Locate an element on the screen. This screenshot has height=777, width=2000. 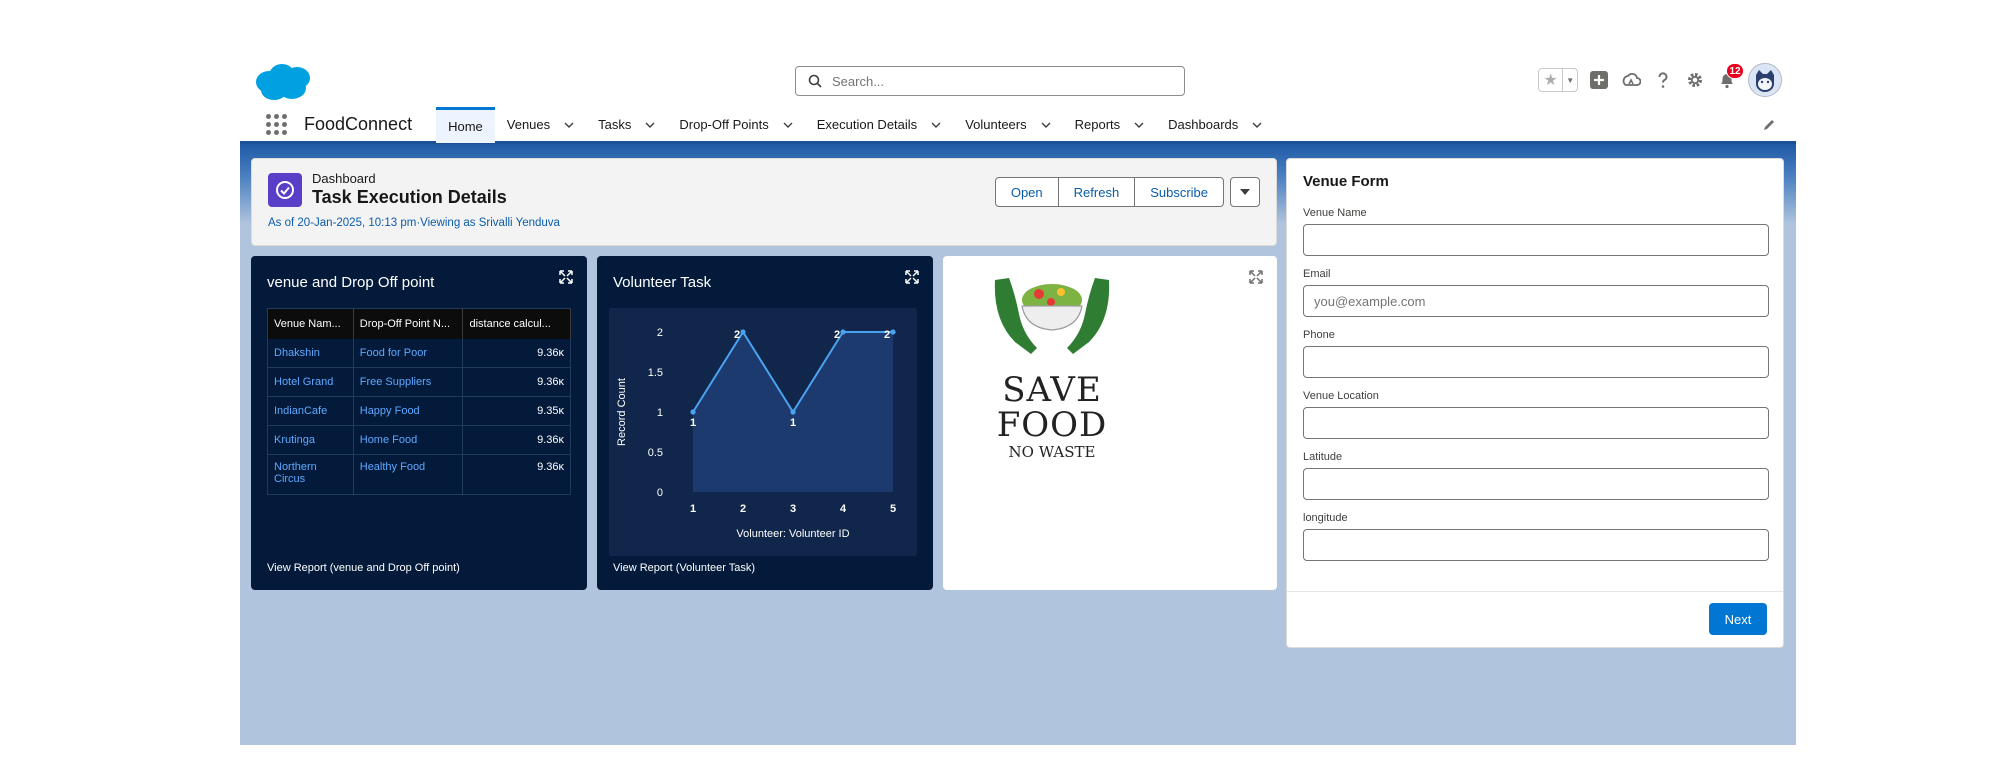
global-header: ★ ▼ 12 is located at coordinates (1018, 80).